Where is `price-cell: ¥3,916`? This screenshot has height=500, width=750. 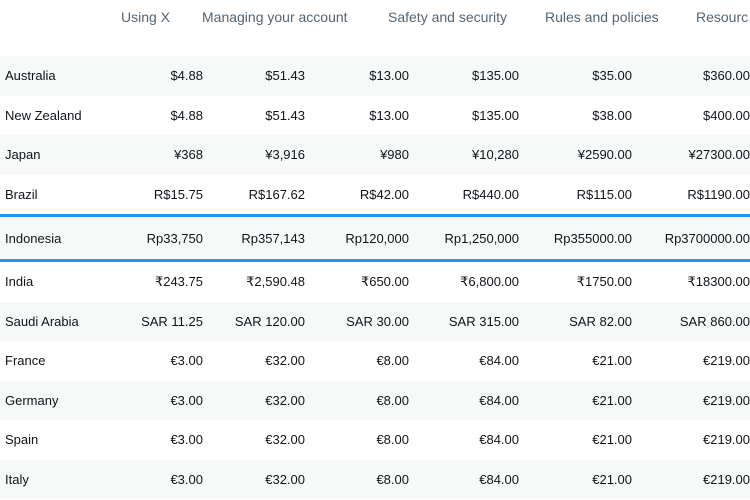
price-cell: ¥3,916 is located at coordinates (254, 155).